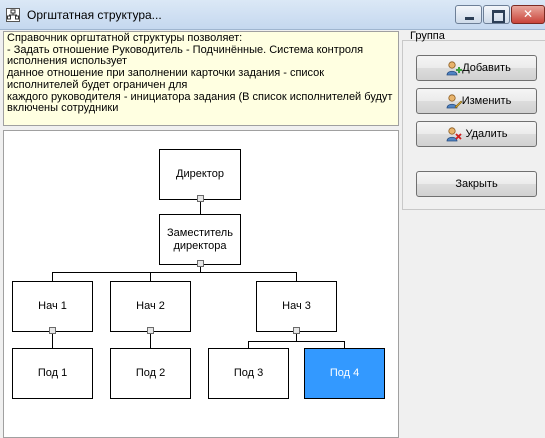 The height and width of the screenshot is (438, 545). I want to click on org-node-head-1: Нач 1, so click(52, 306).